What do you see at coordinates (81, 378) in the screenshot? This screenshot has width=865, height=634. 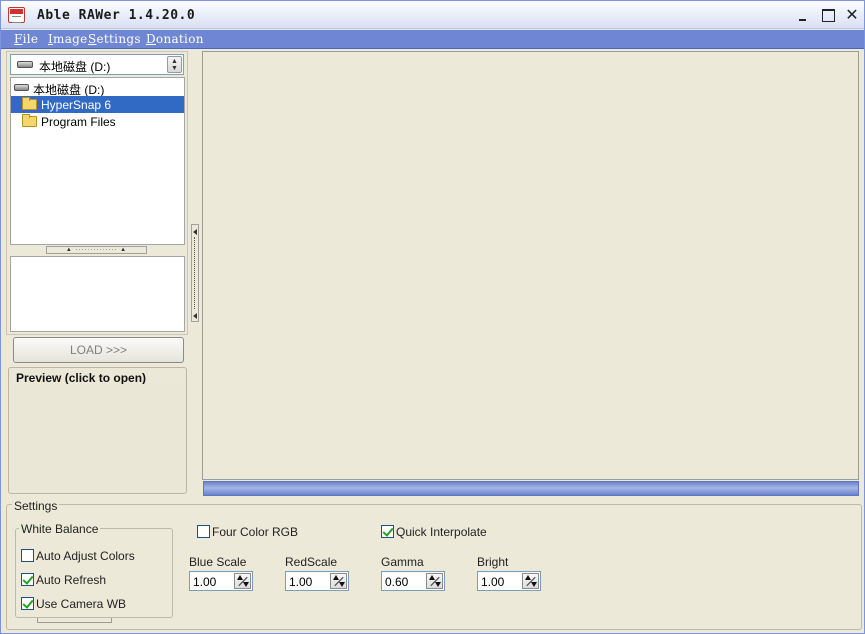 I see `preview-title: Preview (click to open)` at bounding box center [81, 378].